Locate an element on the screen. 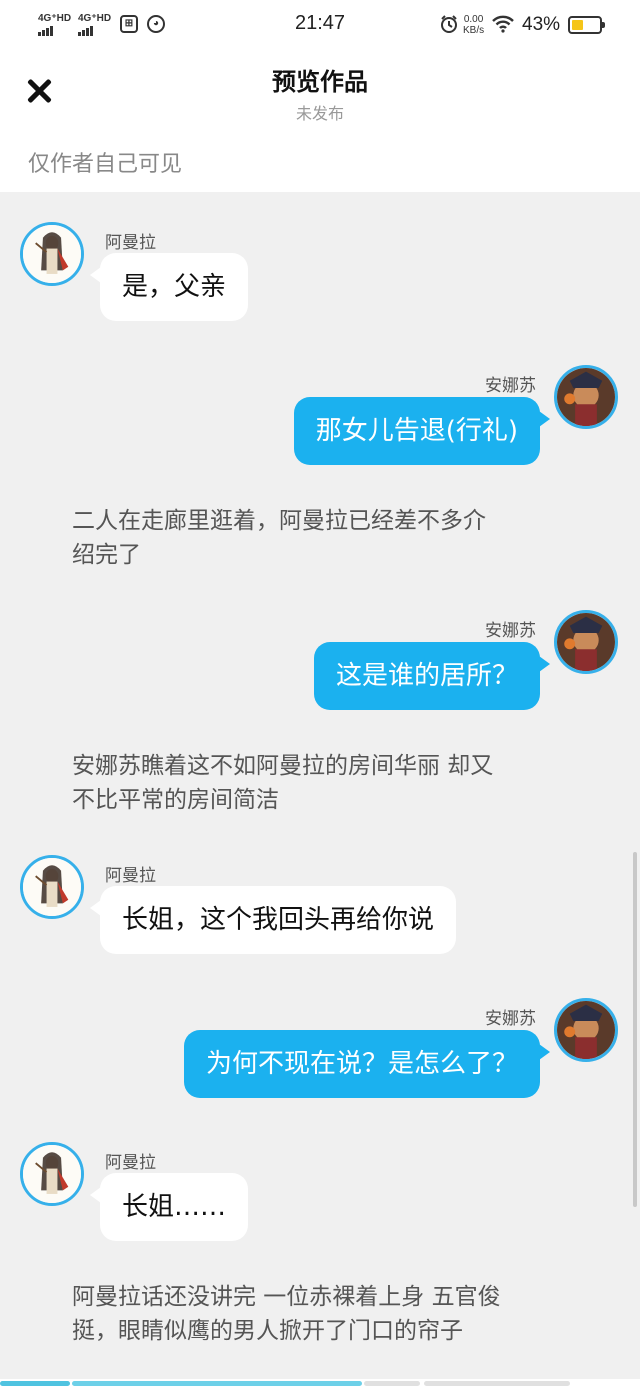  alarm-icon is located at coordinates (449, 24).